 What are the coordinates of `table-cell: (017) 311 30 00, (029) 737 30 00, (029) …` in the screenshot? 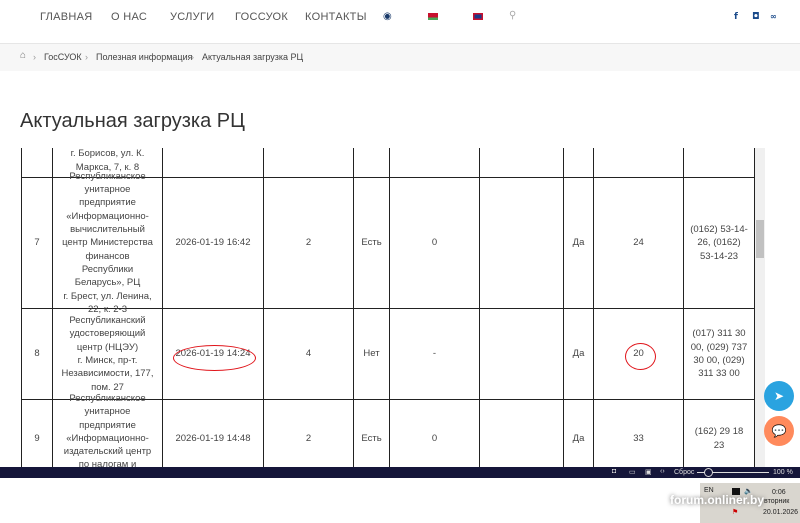 It's located at (719, 354).